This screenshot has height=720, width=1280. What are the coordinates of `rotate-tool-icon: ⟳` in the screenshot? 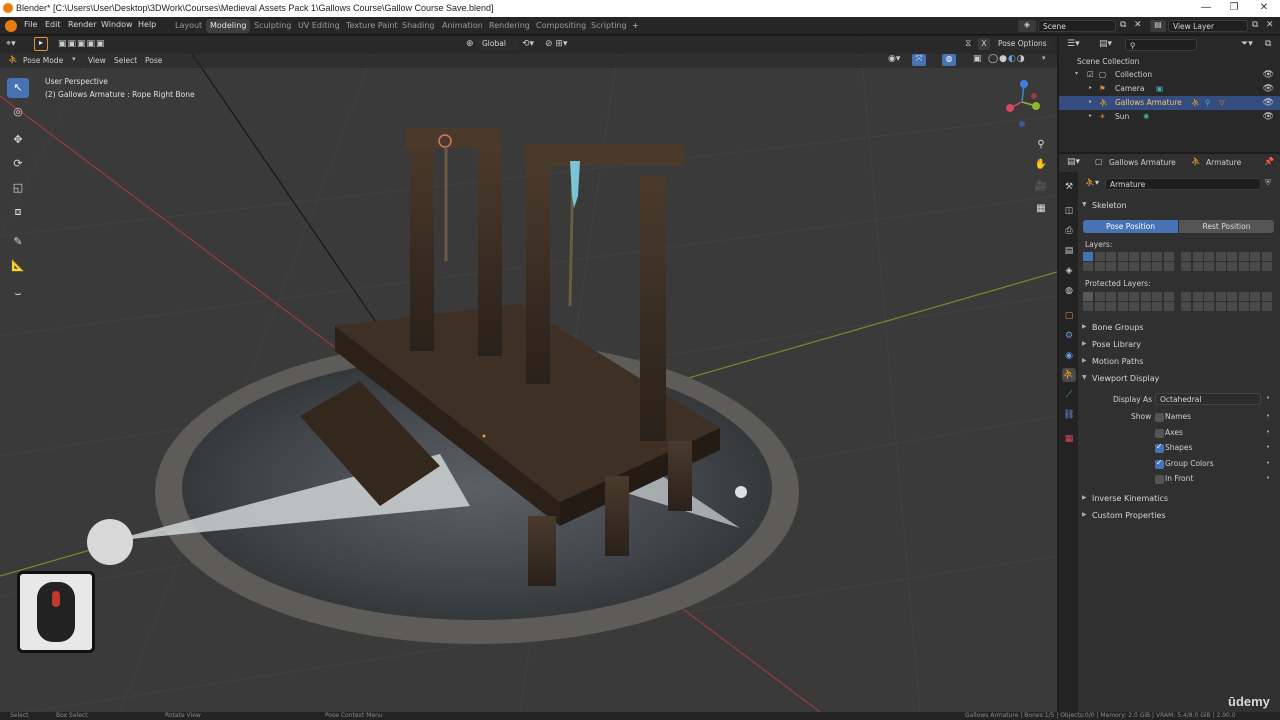 It's located at (18, 164).